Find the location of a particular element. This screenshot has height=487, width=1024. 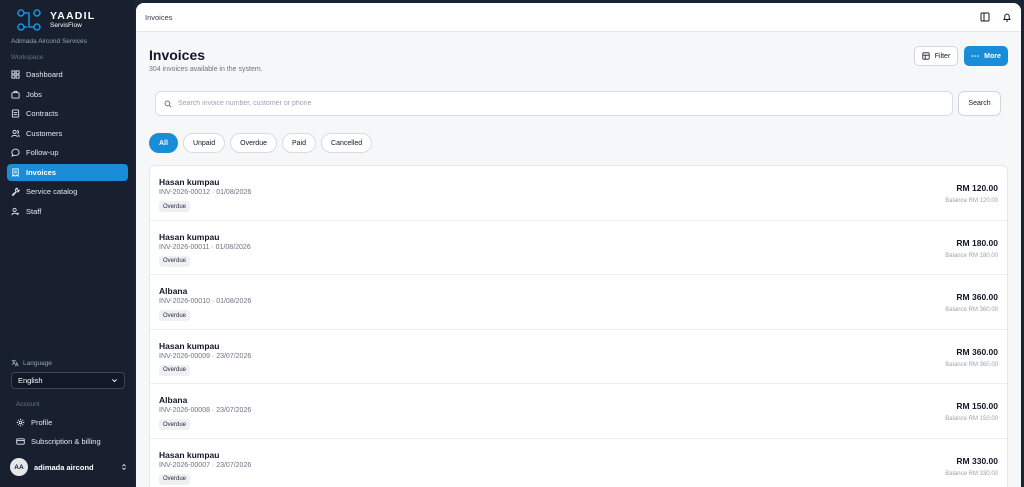

wrench-icon is located at coordinates (15, 191).